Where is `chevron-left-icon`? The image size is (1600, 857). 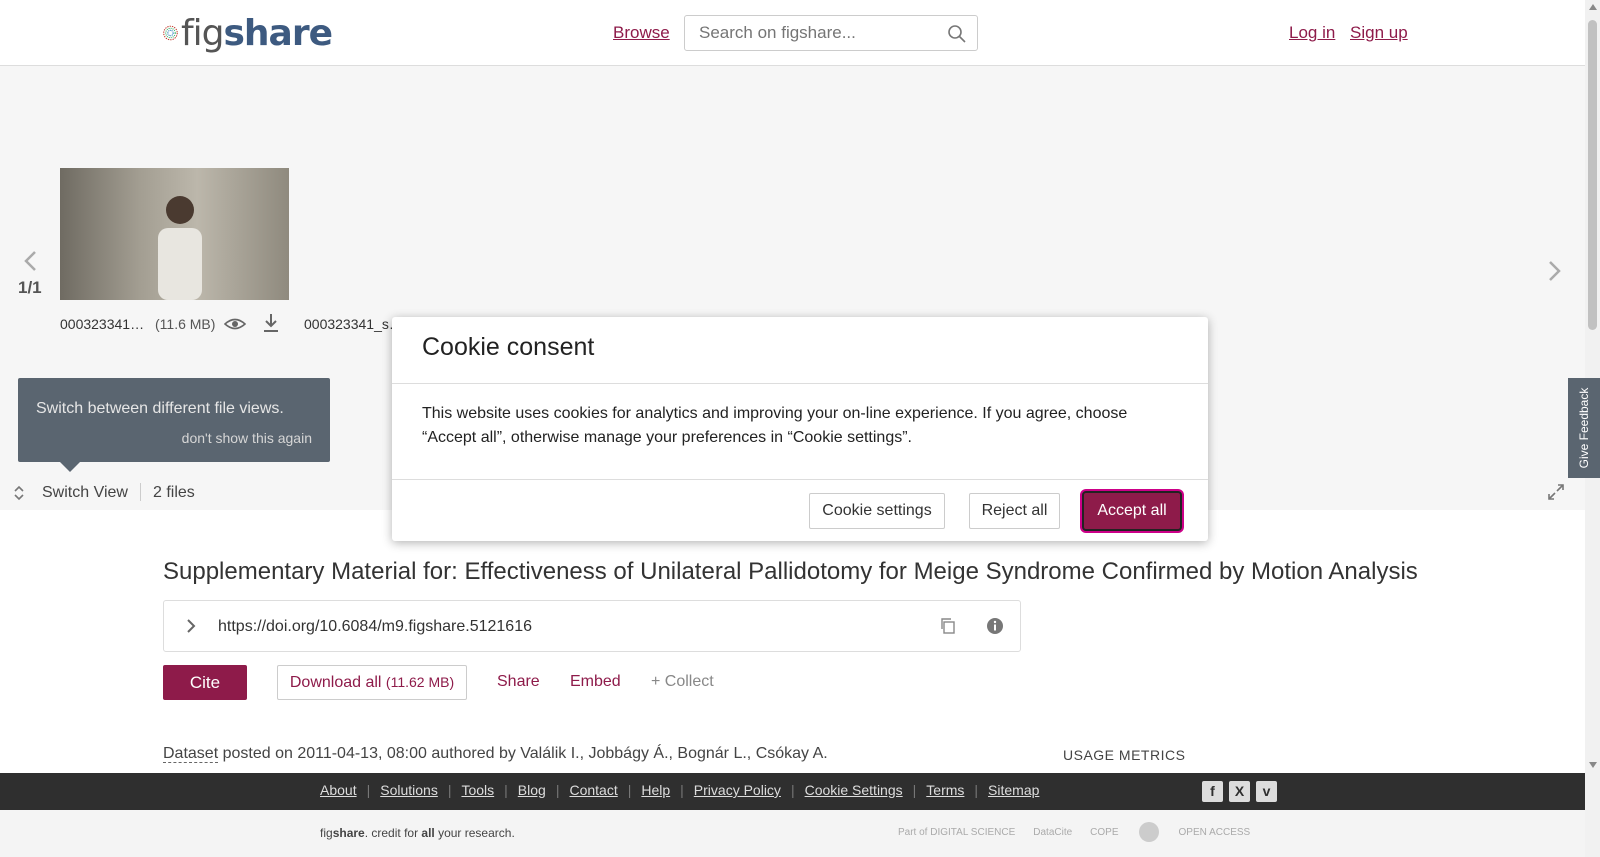
chevron-left-icon is located at coordinates (30, 261).